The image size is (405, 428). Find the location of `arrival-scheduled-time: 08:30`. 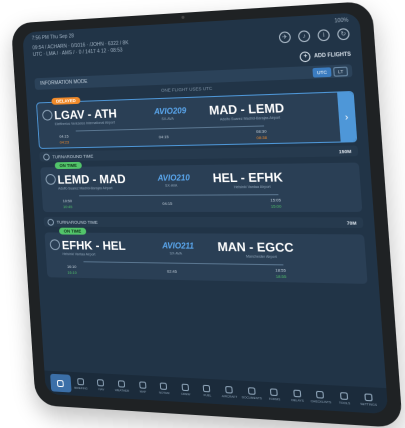

arrival-scheduled-time: 08:30 is located at coordinates (261, 131).